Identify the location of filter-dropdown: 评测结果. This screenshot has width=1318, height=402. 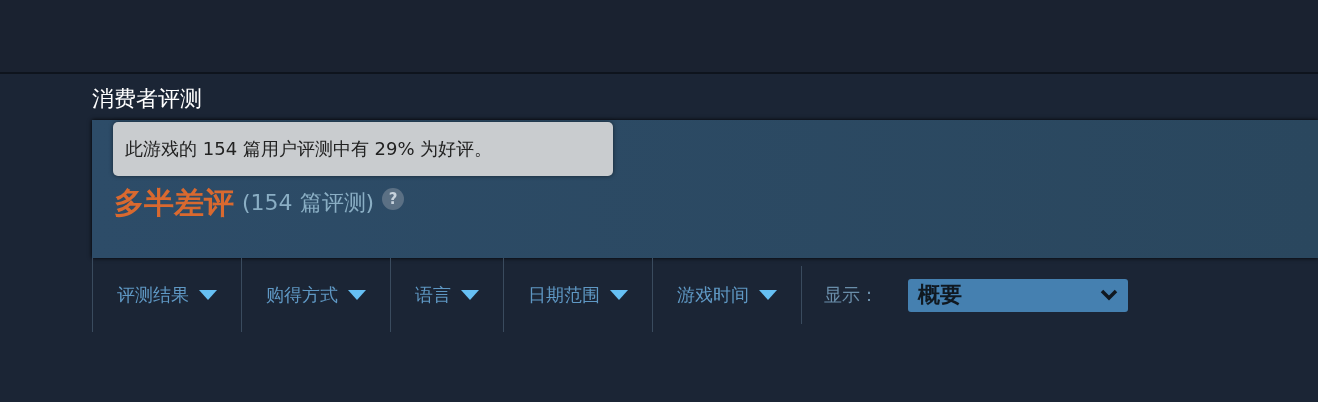
(166, 295).